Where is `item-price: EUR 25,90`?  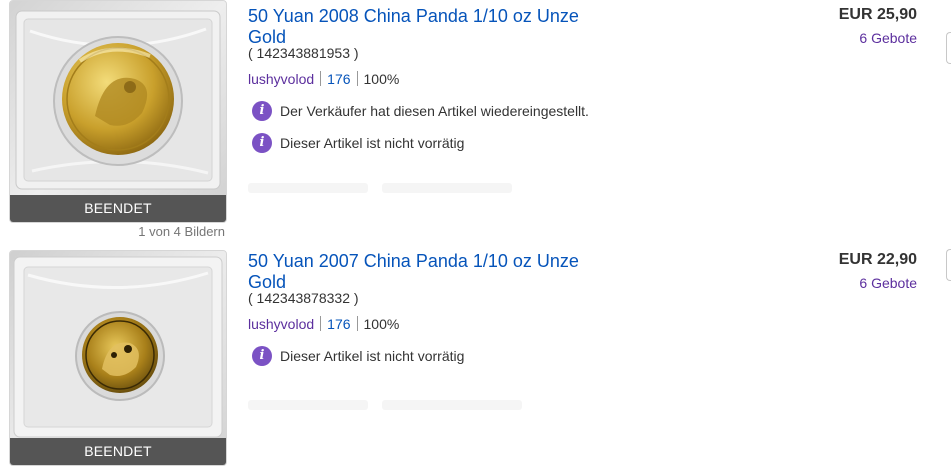 item-price: EUR 25,90 is located at coordinates (877, 14).